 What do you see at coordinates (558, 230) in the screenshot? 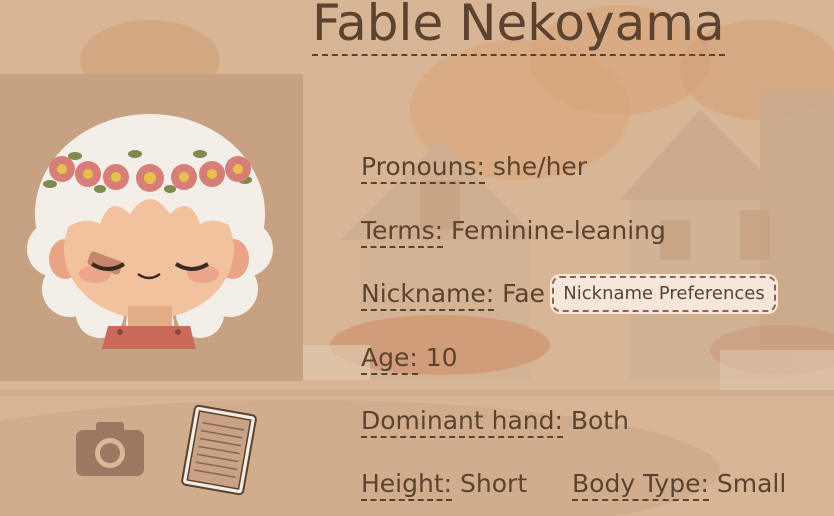
I see `terms-value: Feminine-leaning` at bounding box center [558, 230].